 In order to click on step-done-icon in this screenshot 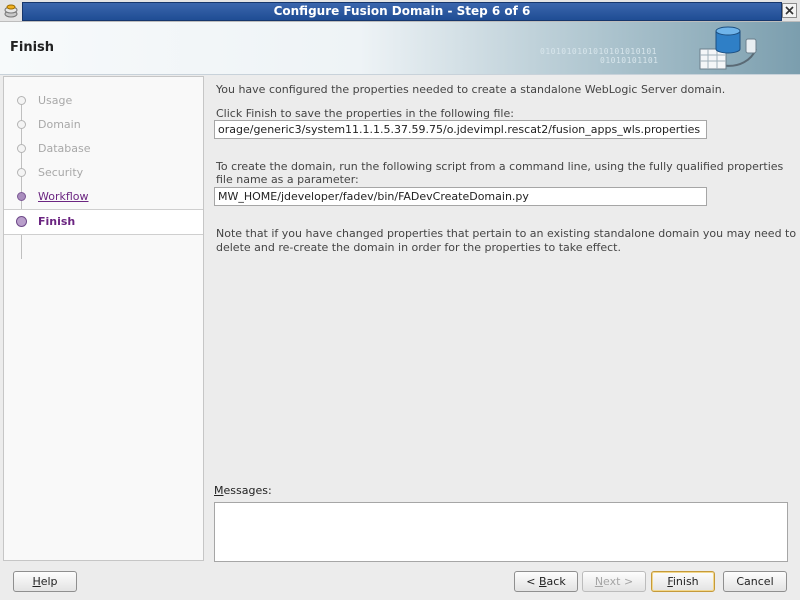, I will do `click(21, 196)`.